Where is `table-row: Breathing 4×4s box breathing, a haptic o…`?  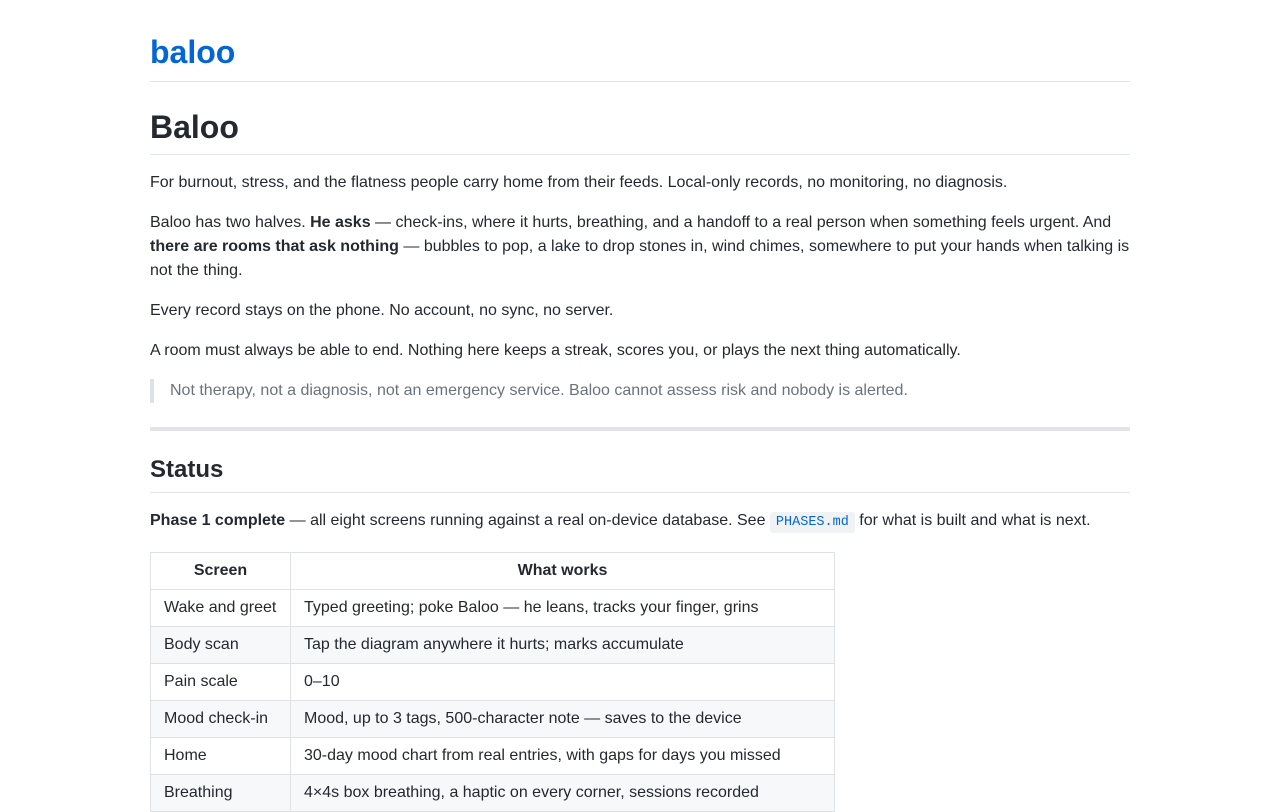 table-row: Breathing 4×4s box breathing, a haptic o… is located at coordinates (492, 793).